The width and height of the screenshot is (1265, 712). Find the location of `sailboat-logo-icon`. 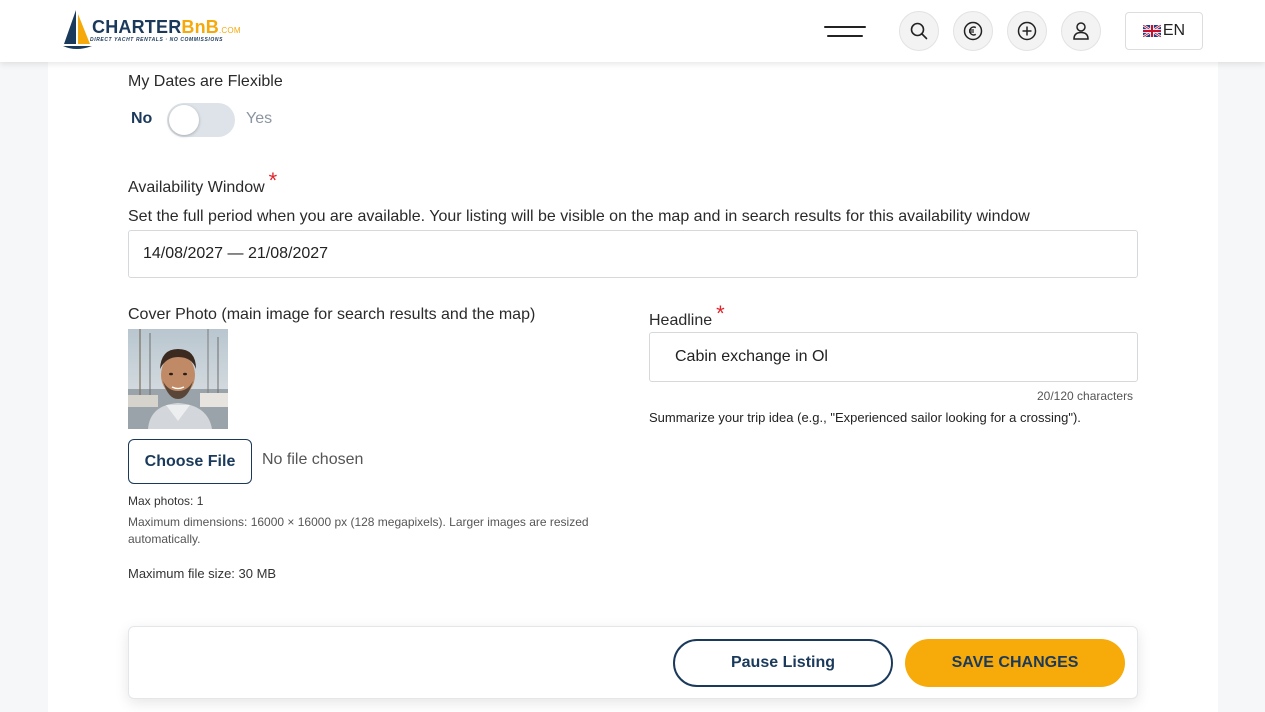

sailboat-logo-icon is located at coordinates (77, 29).